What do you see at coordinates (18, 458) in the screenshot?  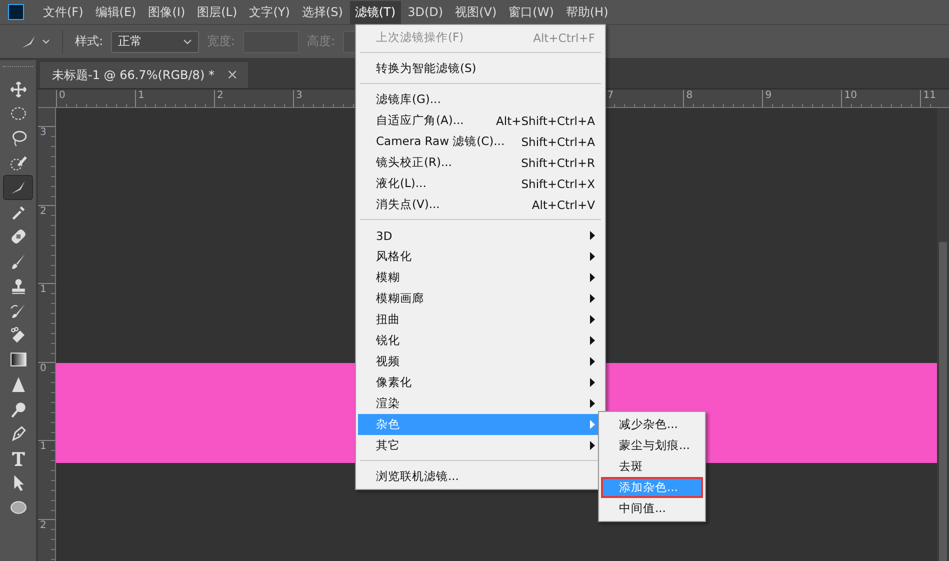 I see `type-icon` at bounding box center [18, 458].